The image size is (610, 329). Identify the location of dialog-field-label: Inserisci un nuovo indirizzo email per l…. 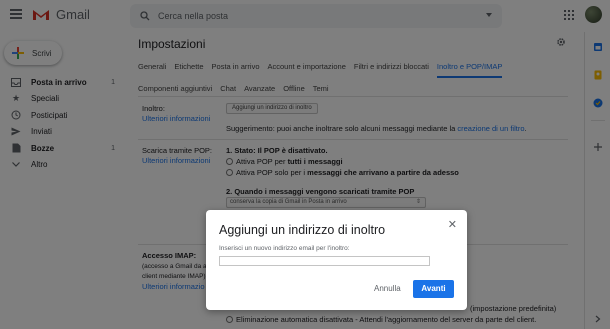
(284, 248).